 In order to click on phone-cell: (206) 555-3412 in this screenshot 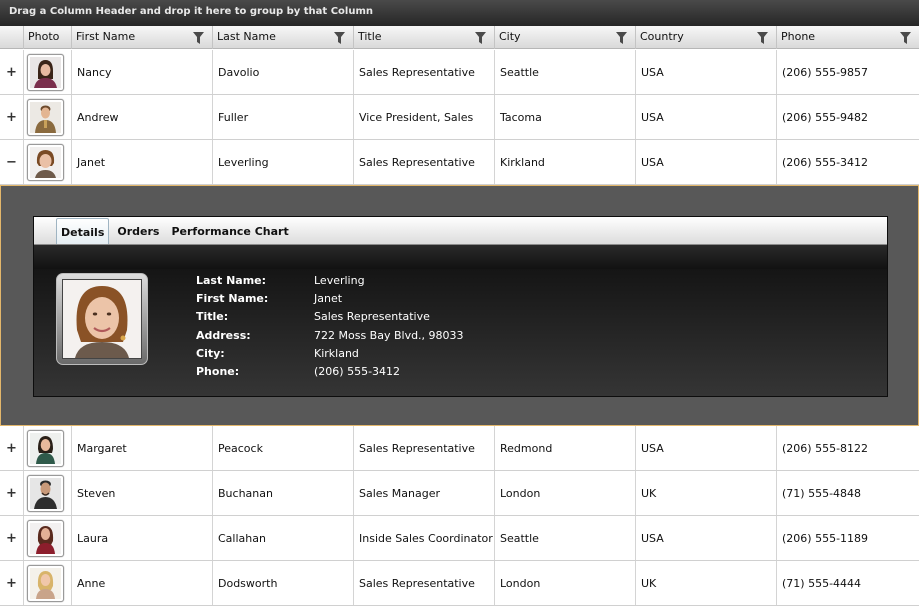, I will do `click(825, 162)`.